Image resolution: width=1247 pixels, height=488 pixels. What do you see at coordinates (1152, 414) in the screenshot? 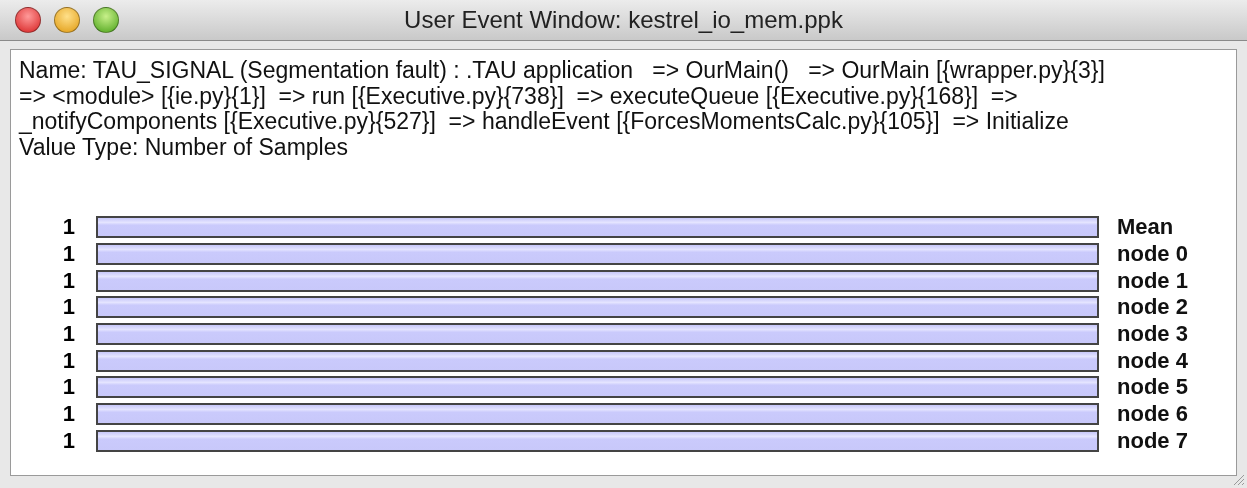
I see `row-label: node 6` at bounding box center [1152, 414].